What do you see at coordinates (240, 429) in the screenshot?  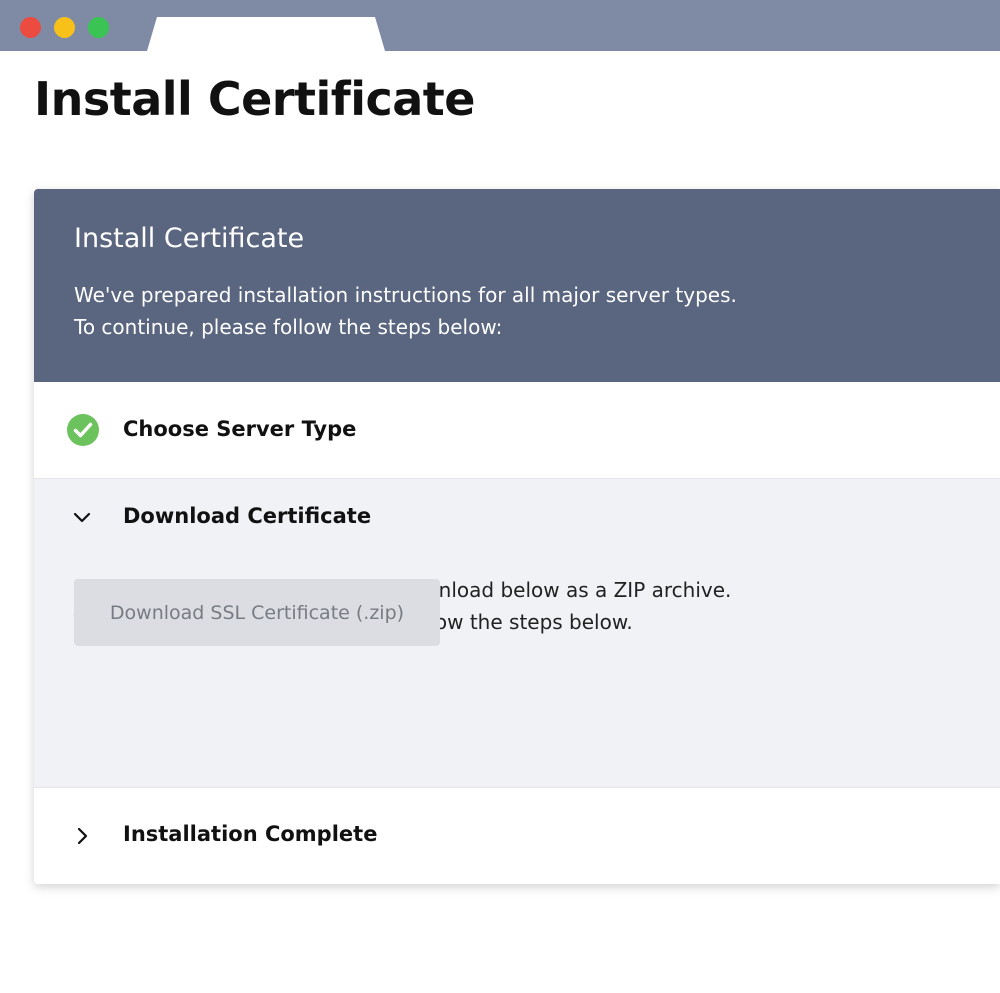 I see `step-label-choose-server-type: Choose Server Type` at bounding box center [240, 429].